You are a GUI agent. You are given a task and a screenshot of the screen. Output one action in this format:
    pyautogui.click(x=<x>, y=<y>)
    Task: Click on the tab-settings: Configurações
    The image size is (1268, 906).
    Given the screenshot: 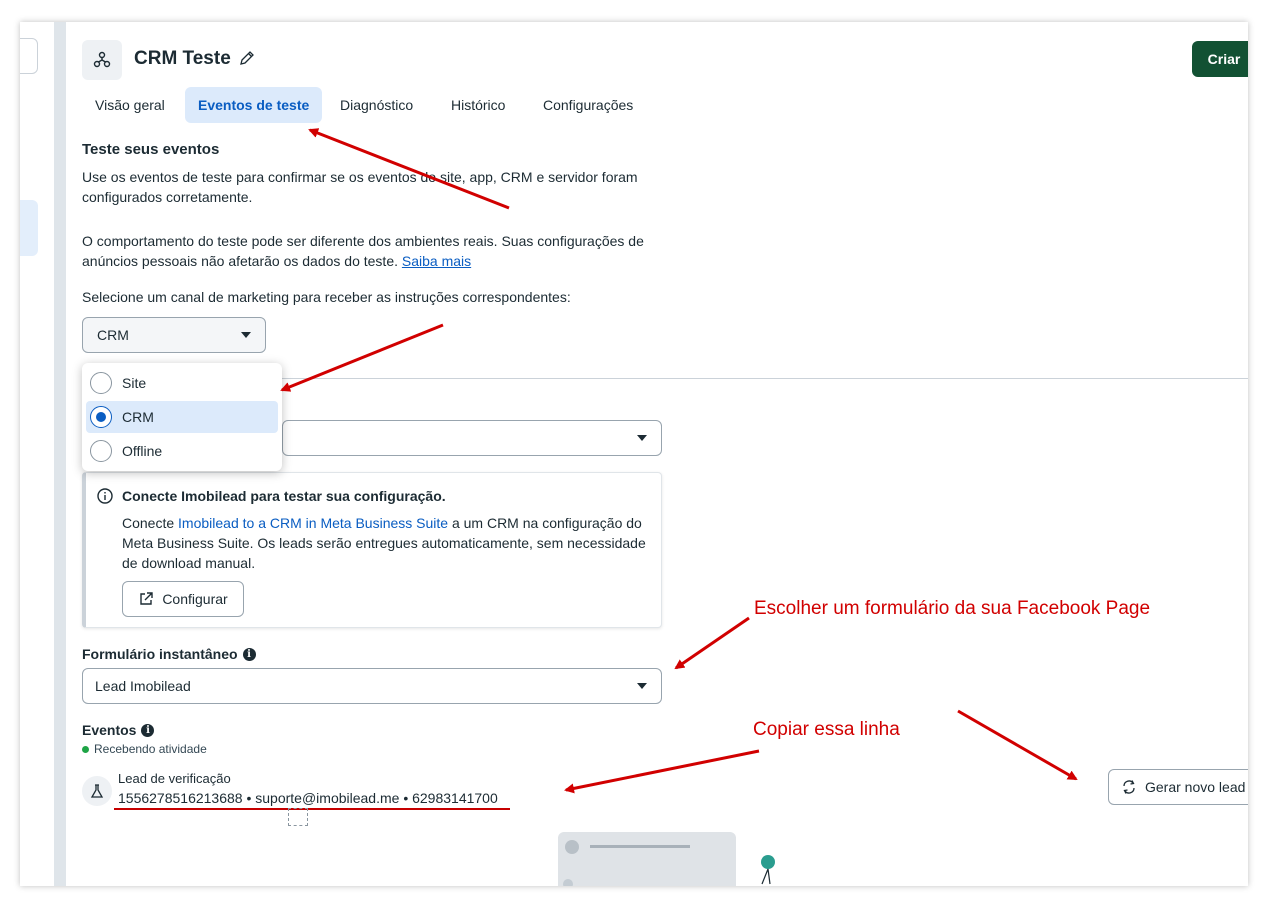 What is the action you would take?
    pyautogui.click(x=588, y=105)
    